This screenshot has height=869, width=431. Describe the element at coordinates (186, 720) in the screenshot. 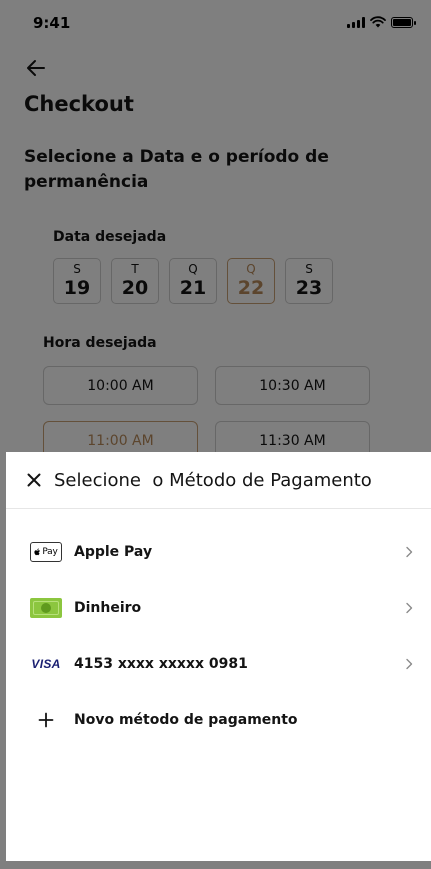

I see `payment-method-label: Novo método de pagamento` at that location.